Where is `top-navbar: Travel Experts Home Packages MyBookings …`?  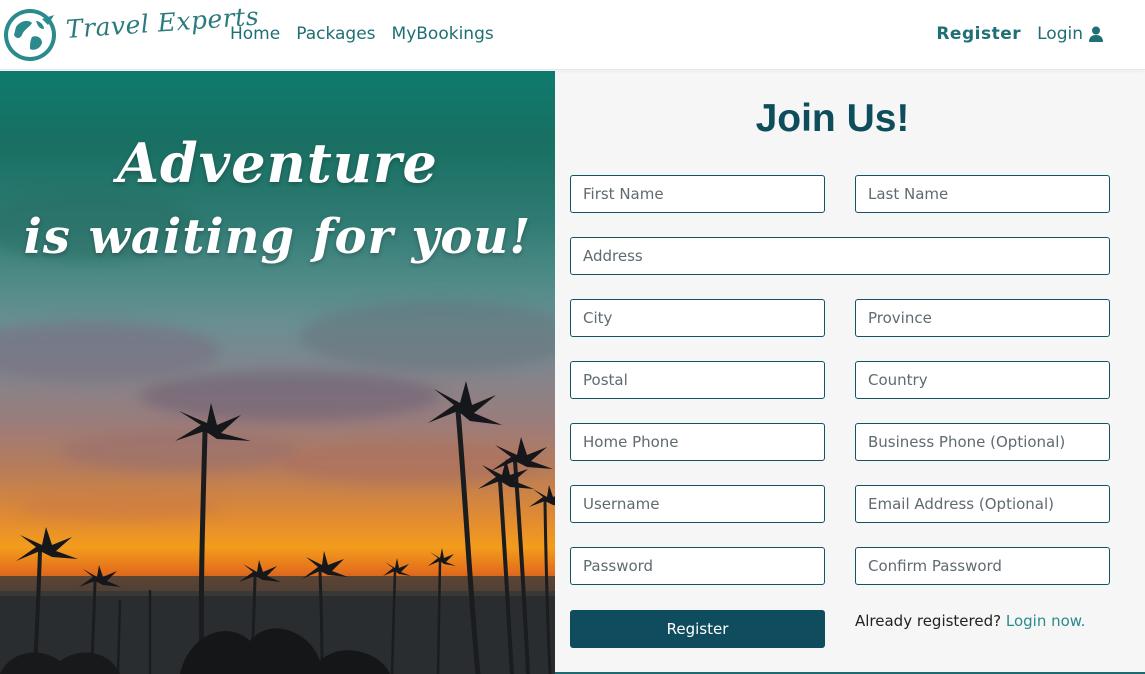 top-navbar: Travel Experts Home Packages MyBookings … is located at coordinates (572, 35).